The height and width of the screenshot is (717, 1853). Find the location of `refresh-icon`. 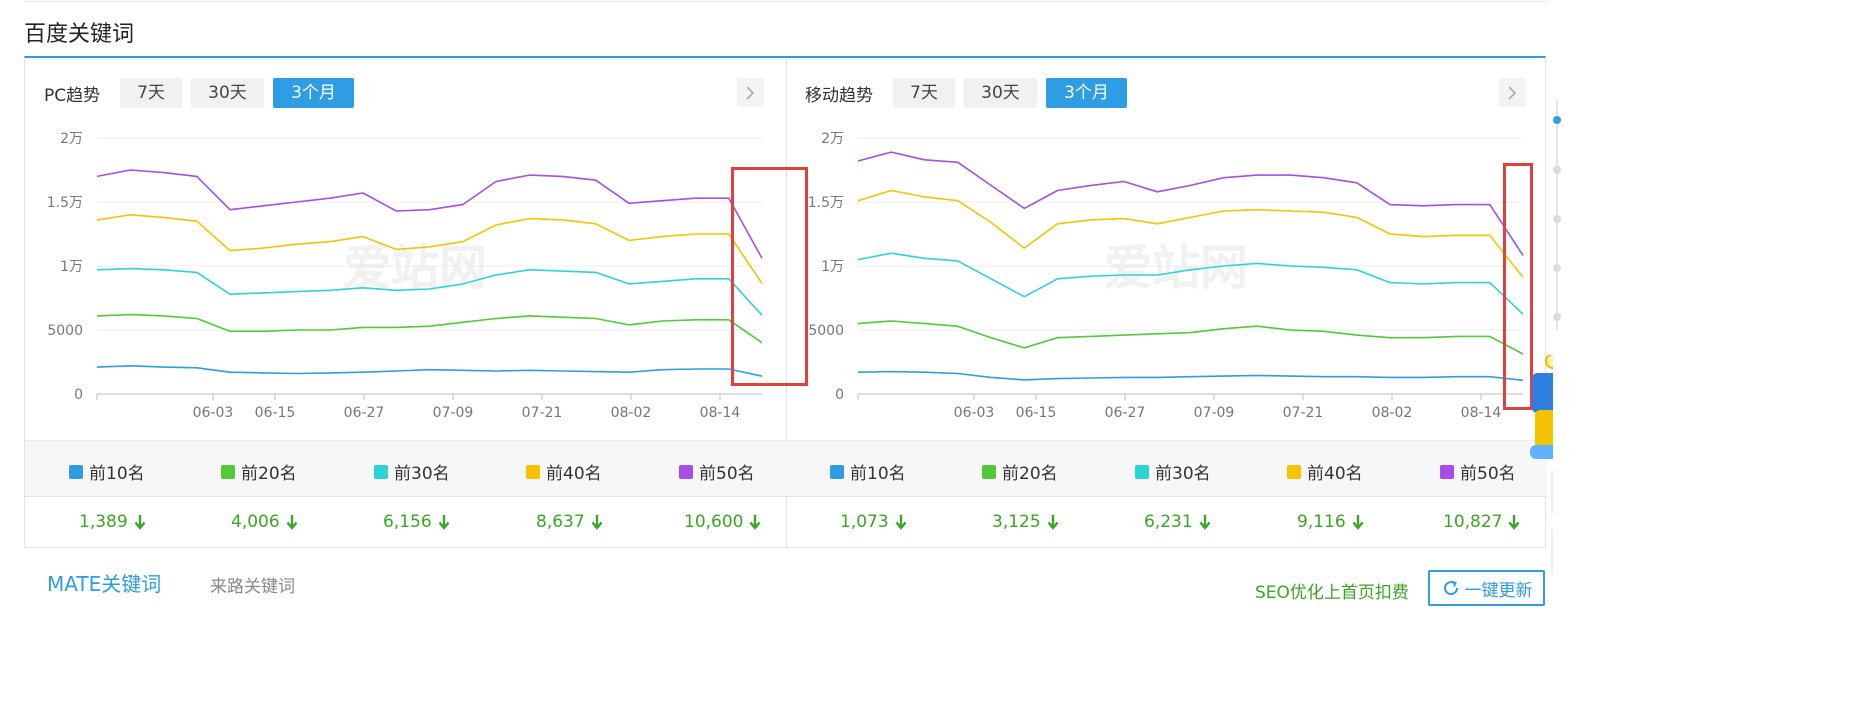

refresh-icon is located at coordinates (1450, 588).